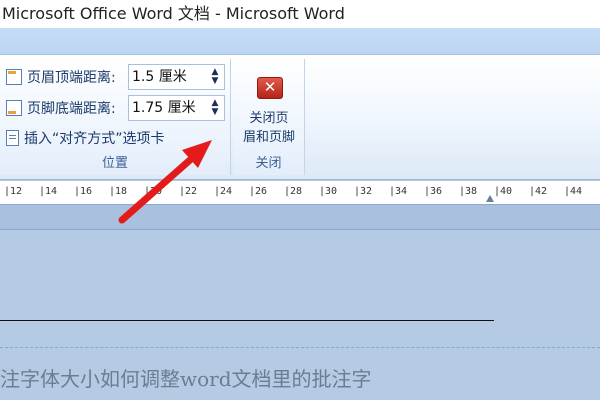 The height and width of the screenshot is (400, 600). Describe the element at coordinates (83, 191) in the screenshot. I see `ruler-tick-label: |16` at that location.